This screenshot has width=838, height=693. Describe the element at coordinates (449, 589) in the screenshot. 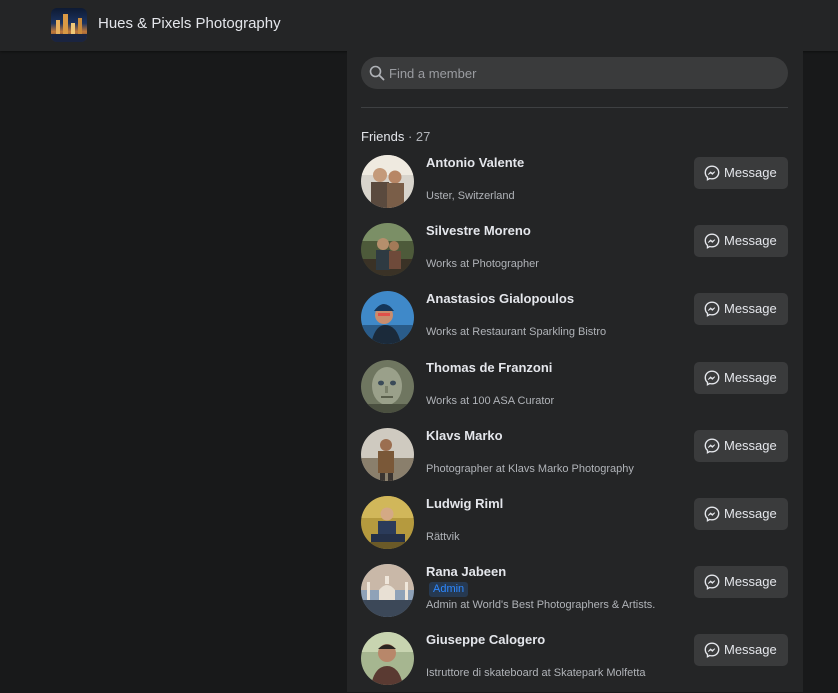

I see `admin-badge: Admin` at that location.